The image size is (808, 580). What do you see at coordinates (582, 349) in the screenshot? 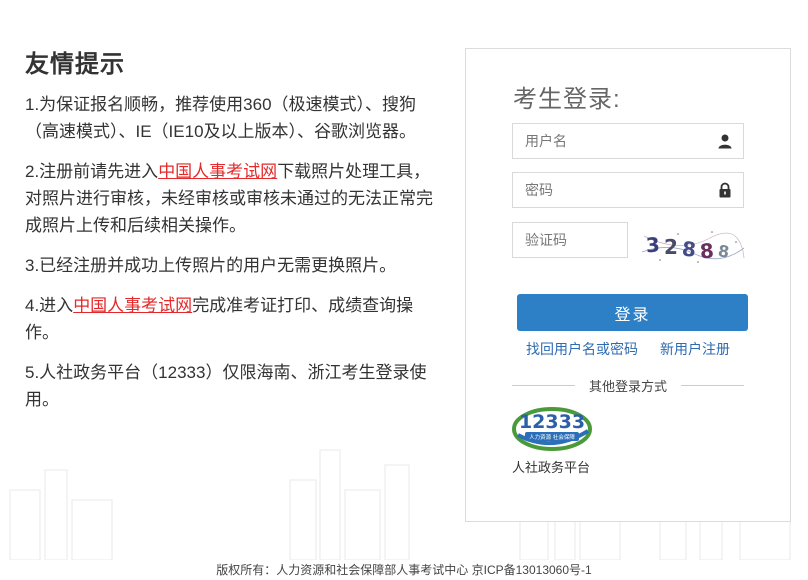
I see `recover-account-link: 找回用户名或密码` at bounding box center [582, 349].